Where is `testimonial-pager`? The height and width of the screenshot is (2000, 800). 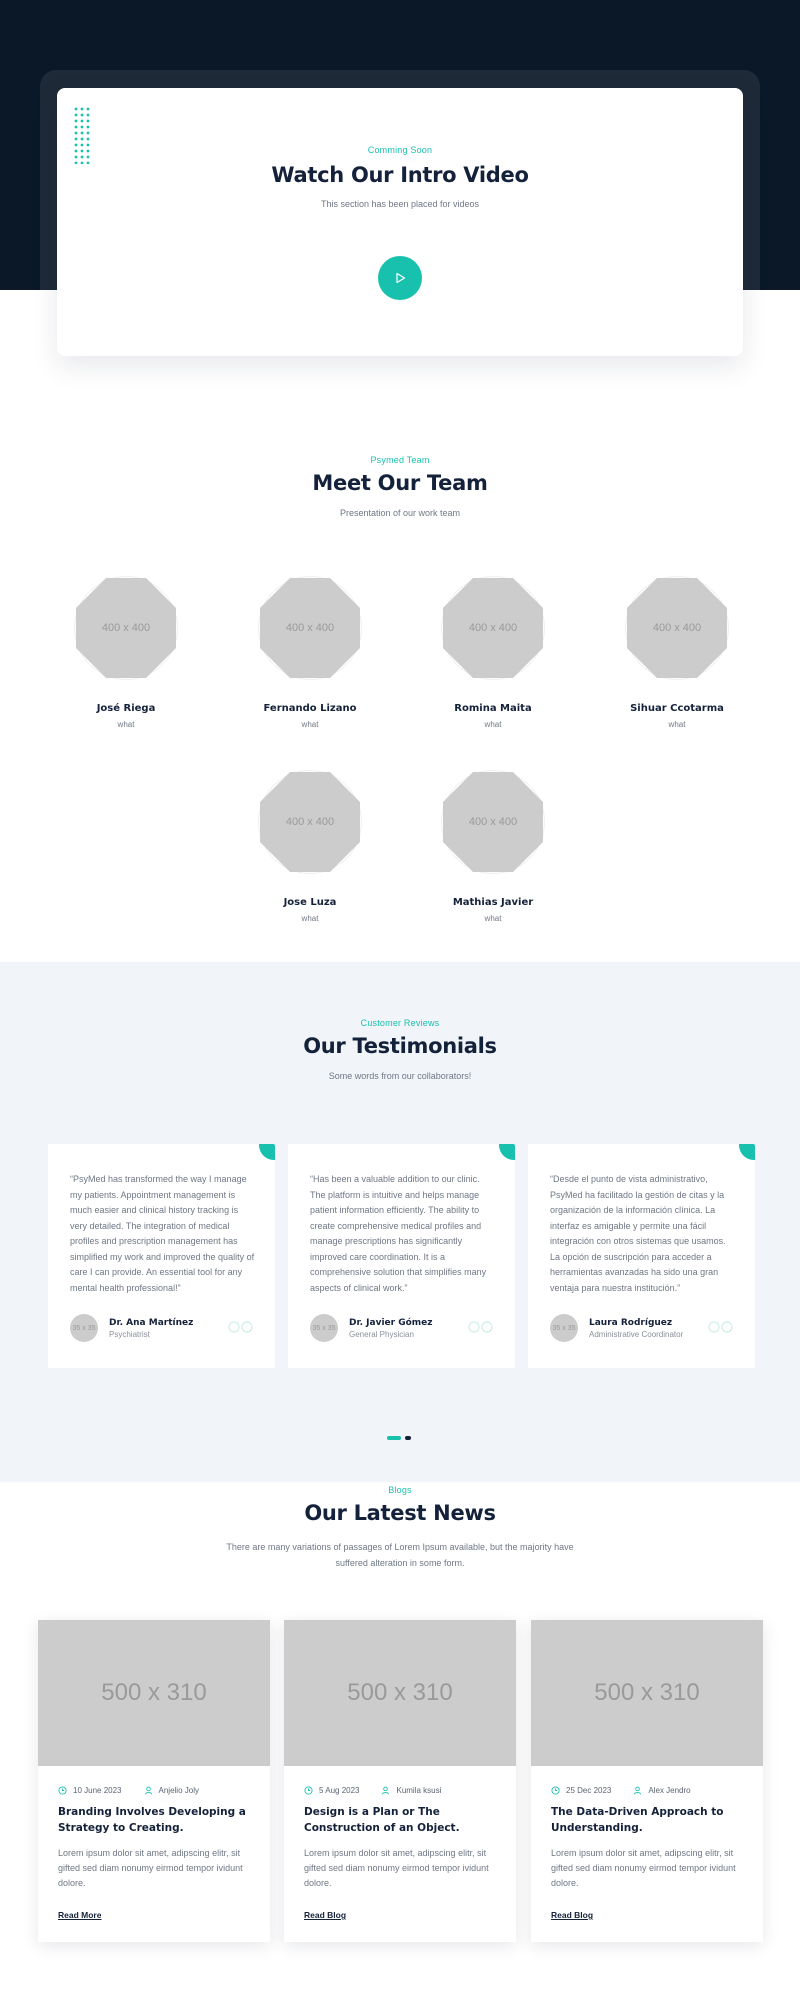
testimonial-pager is located at coordinates (399, 1438).